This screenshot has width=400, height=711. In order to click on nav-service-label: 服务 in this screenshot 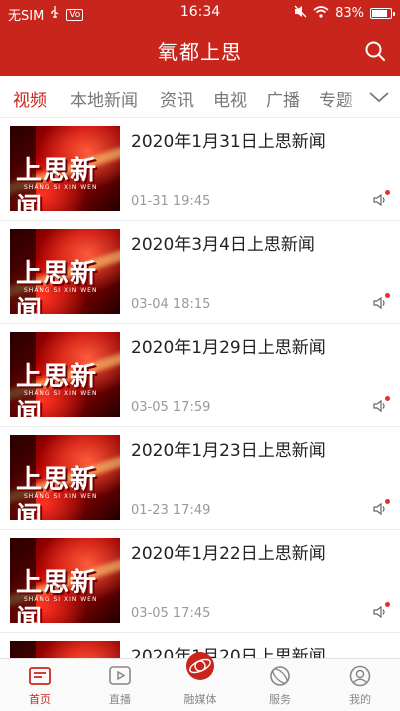, I will do `click(280, 699)`.